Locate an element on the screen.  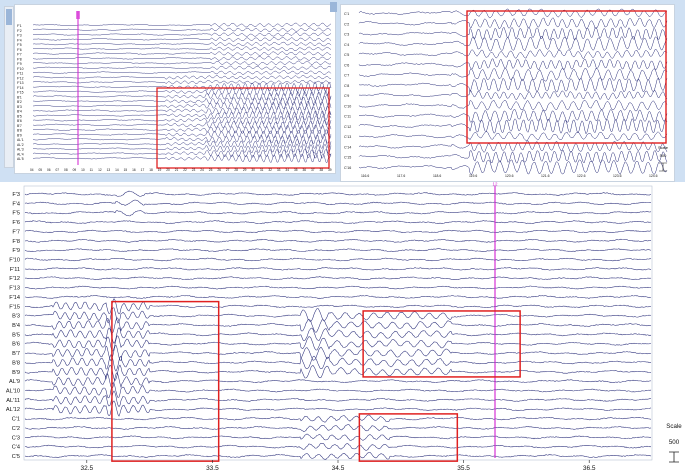
x-tick-label: 30 is located at coordinates (253, 170).